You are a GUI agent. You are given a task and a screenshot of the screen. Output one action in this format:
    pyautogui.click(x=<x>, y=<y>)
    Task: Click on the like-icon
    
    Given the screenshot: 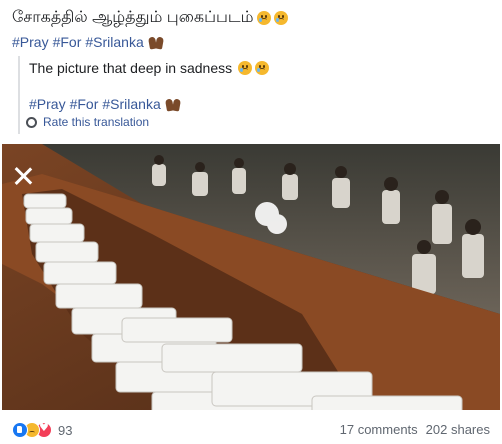 What is the action you would take?
    pyautogui.click(x=20, y=430)
    